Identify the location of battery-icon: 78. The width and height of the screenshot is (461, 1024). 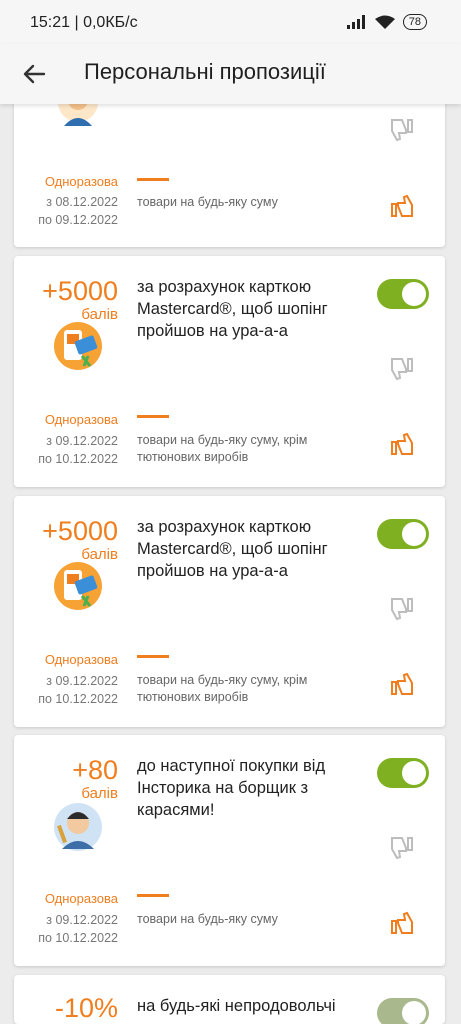
(414, 22).